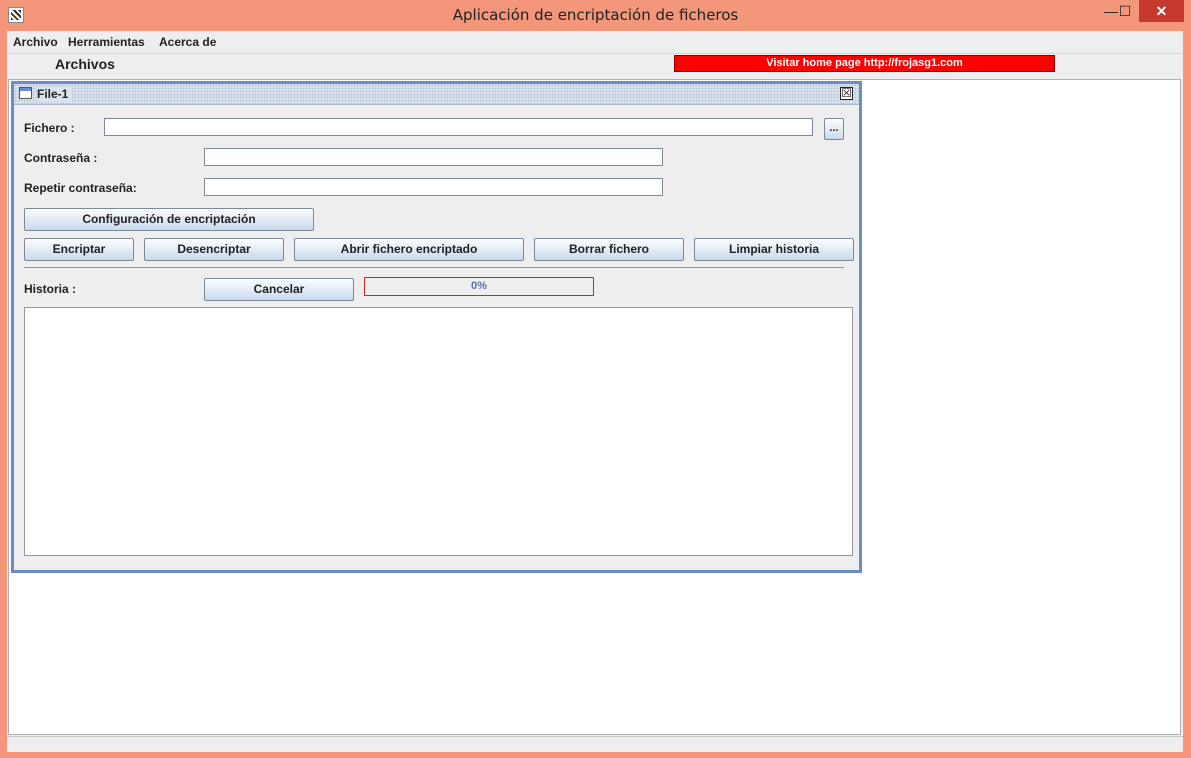 This screenshot has width=1191, height=758. Describe the element at coordinates (864, 63) in the screenshot. I see `home-page-link: Visitar home page http://frojasg1.com` at that location.